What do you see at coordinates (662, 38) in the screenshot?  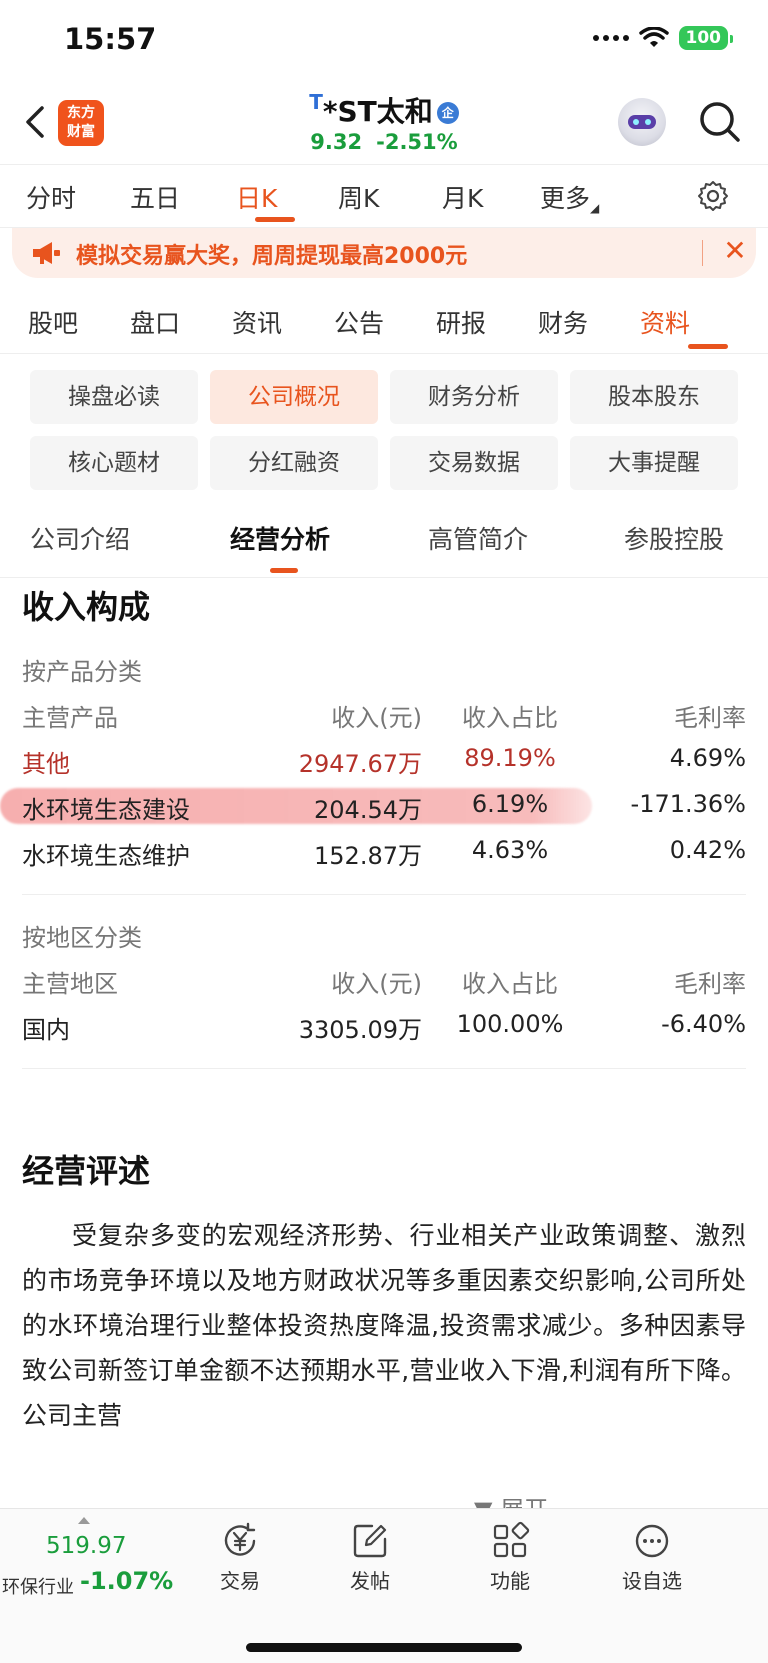 I see `status-icons: 100` at bounding box center [662, 38].